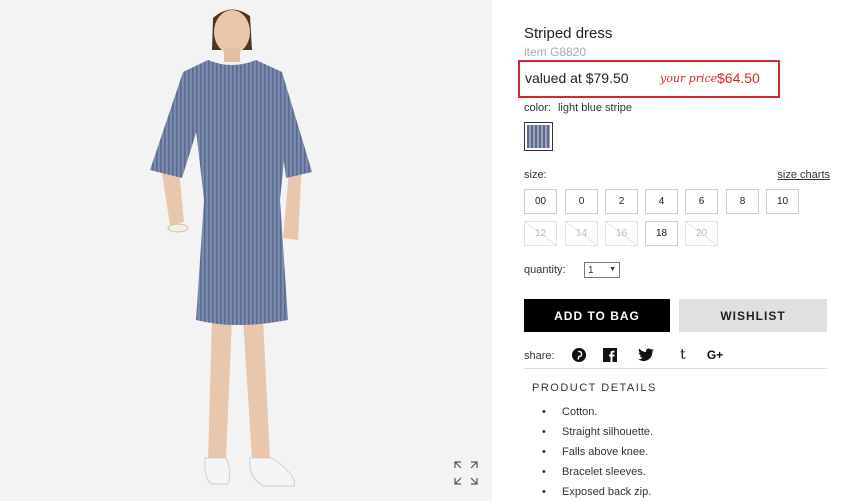 The width and height of the screenshot is (860, 501). I want to click on product-details-heading: PRODUCT DETAILS, so click(594, 388).